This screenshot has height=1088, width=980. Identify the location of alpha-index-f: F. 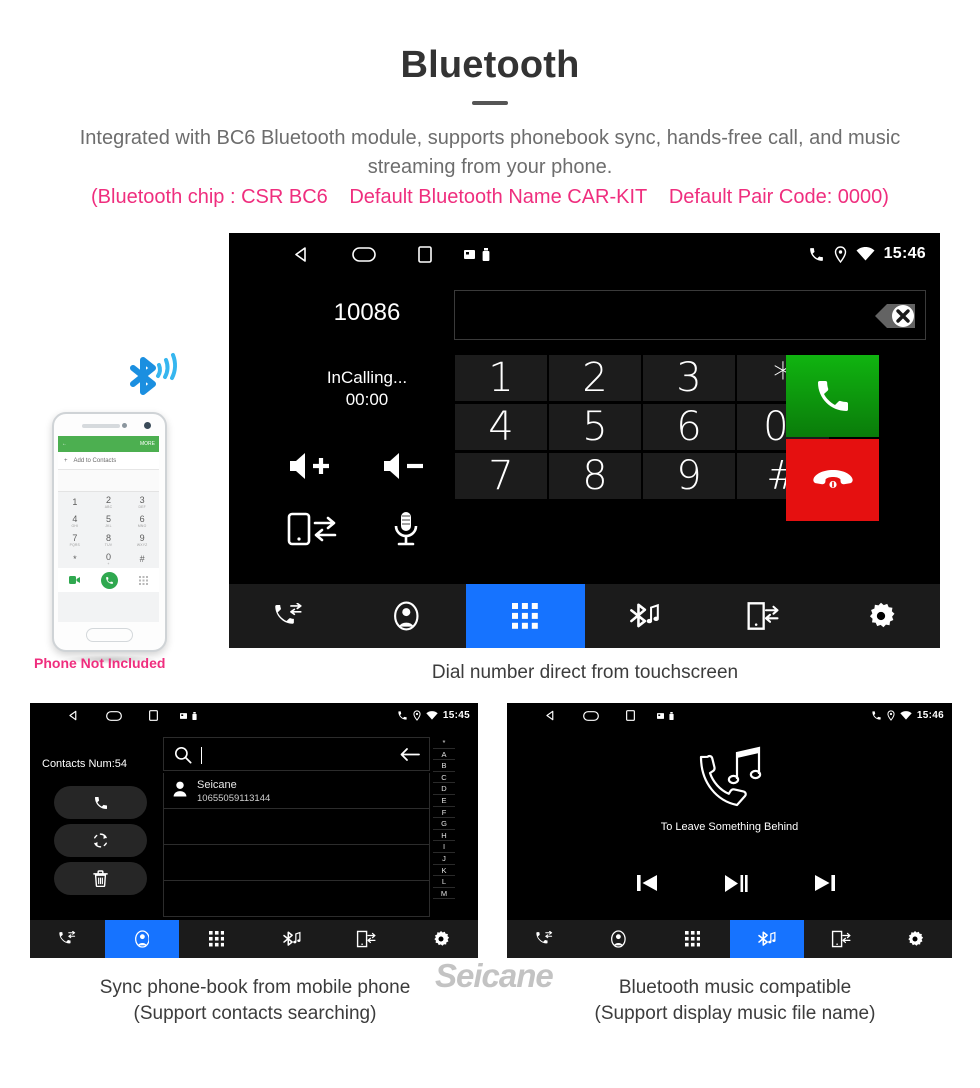
(444, 813).